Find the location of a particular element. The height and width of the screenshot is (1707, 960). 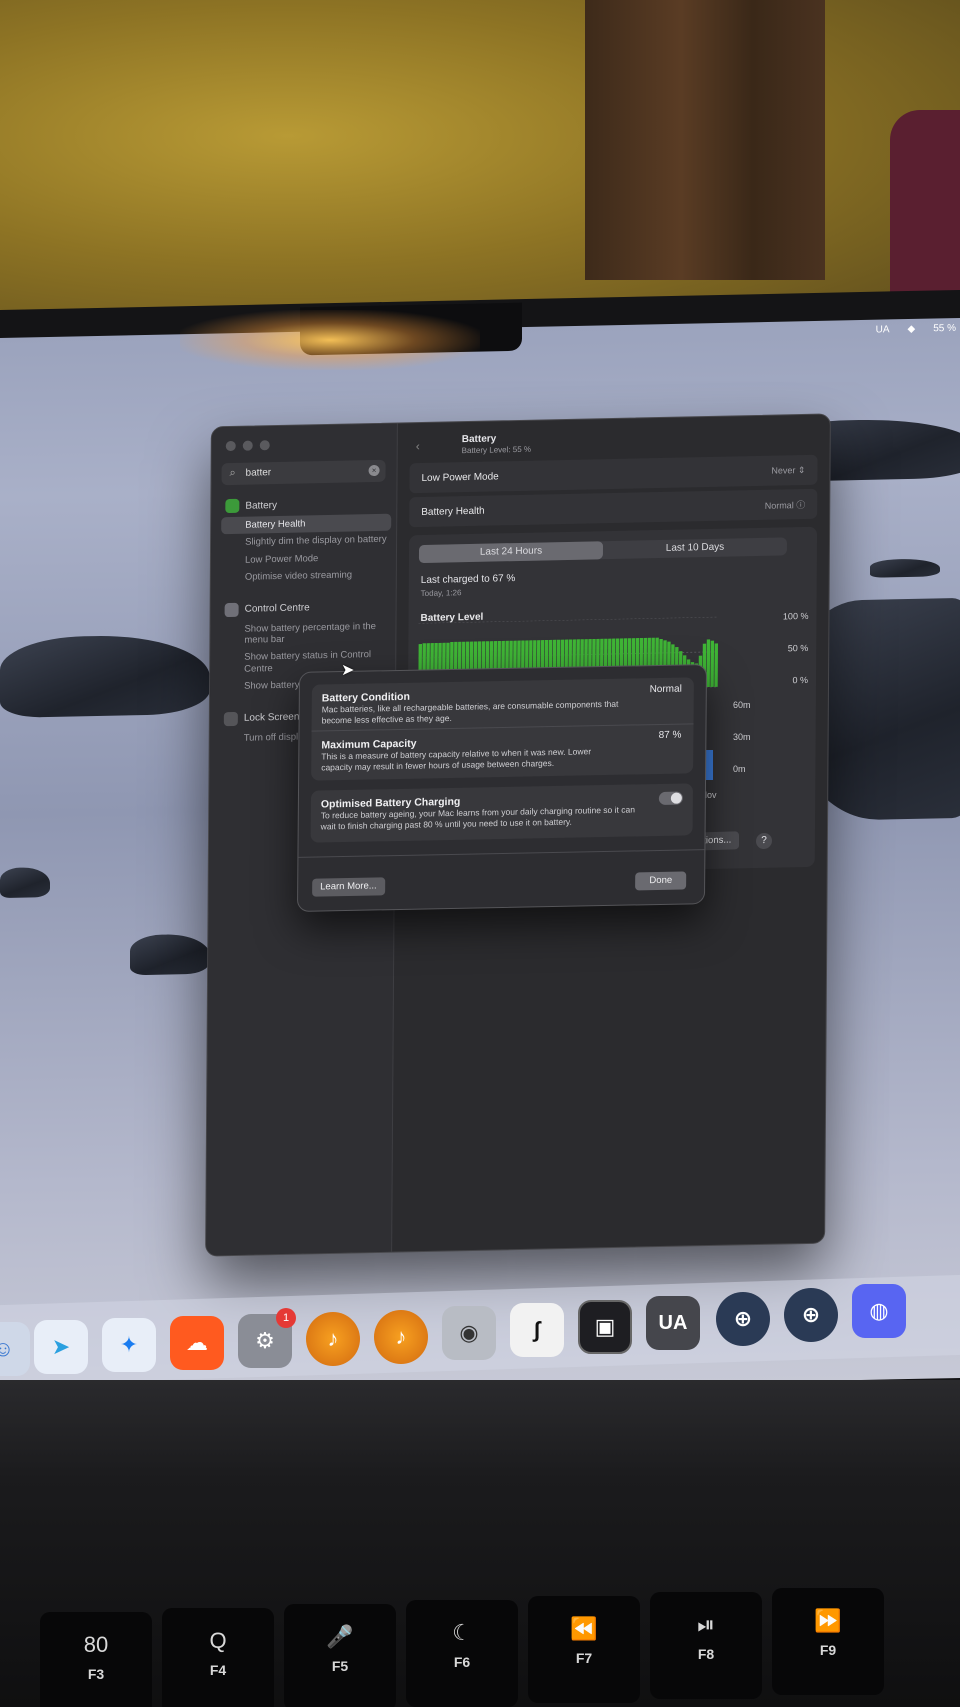

back-chevron-icon: ‹ is located at coordinates (418, 446).